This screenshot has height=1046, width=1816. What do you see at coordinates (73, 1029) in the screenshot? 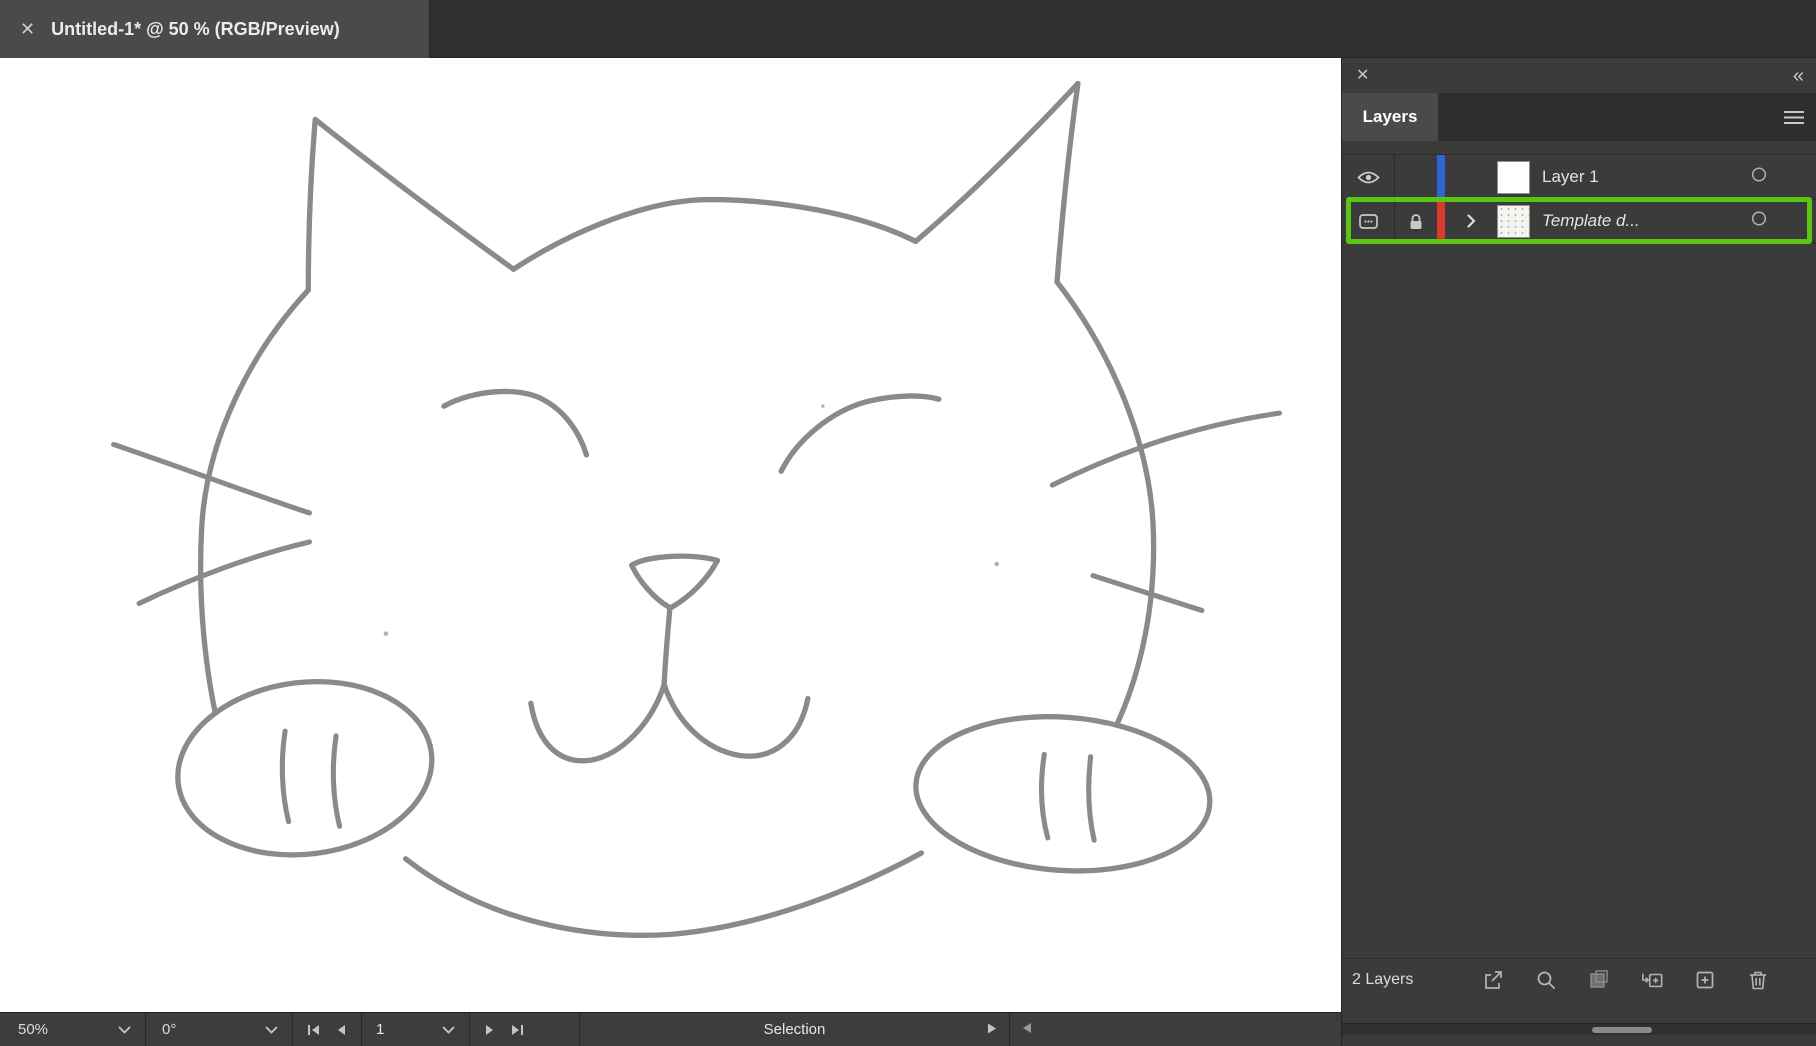
I see `zoom-control: 50%` at bounding box center [73, 1029].